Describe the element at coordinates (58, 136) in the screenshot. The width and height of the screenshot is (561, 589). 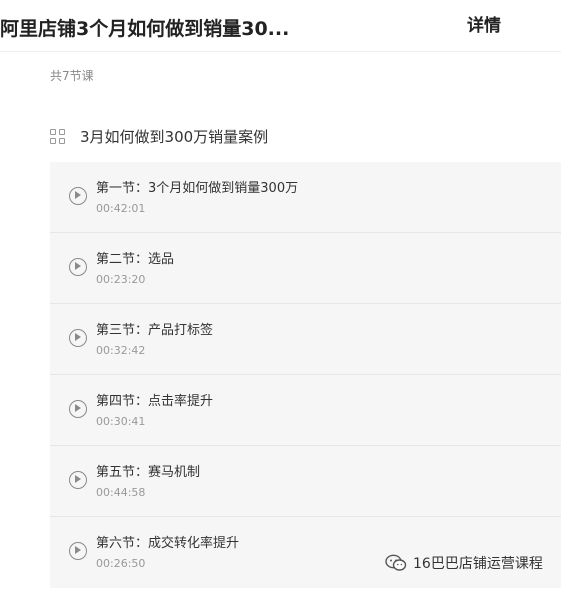
I see `grid-icon` at that location.